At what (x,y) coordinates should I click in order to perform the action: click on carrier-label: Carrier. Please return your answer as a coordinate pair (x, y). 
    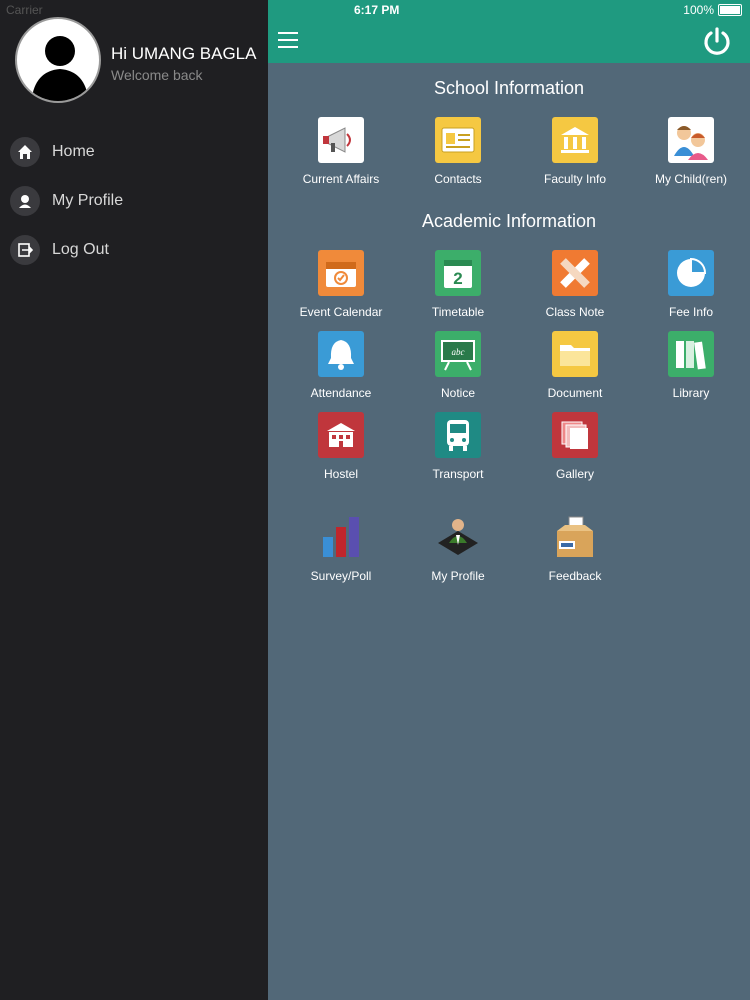
    Looking at the image, I should click on (24, 10).